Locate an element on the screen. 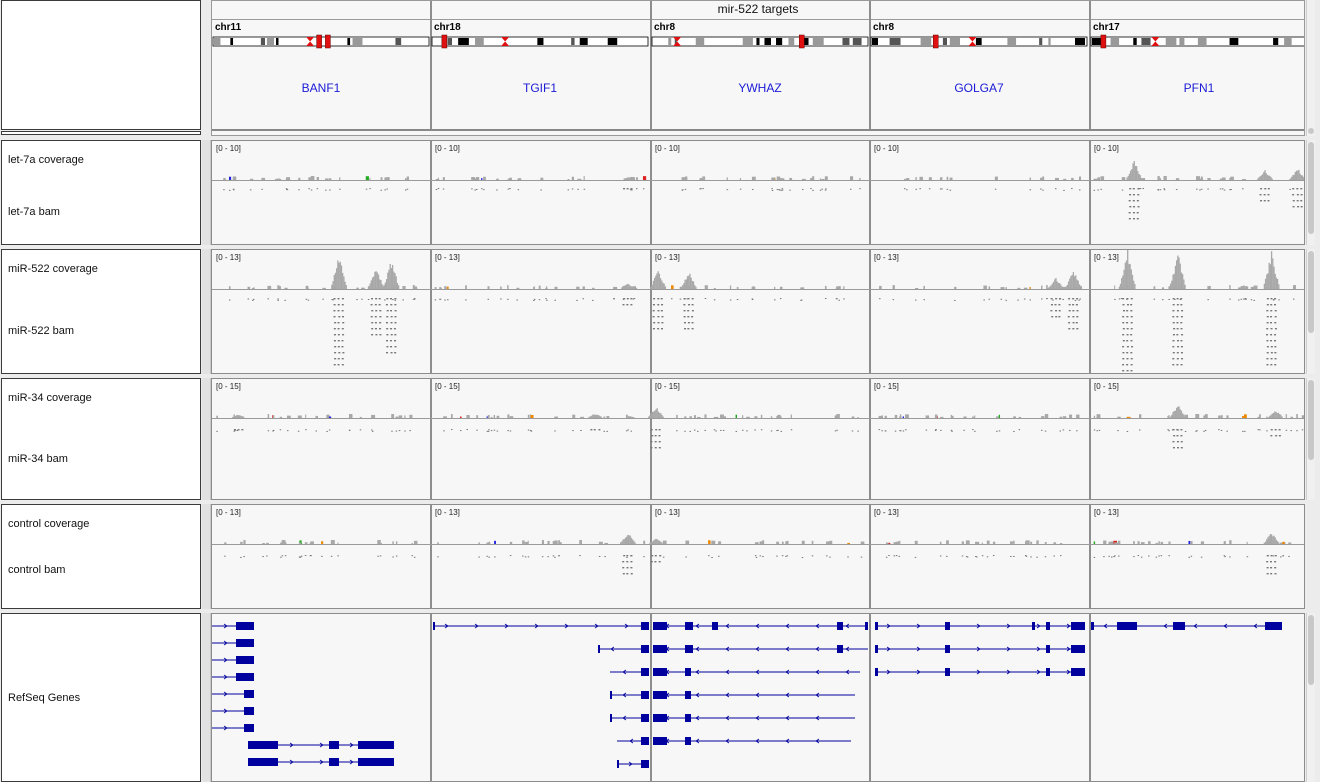 The height and width of the screenshot is (782, 1320). bam-track-name: let-7a bam is located at coordinates (34, 212).